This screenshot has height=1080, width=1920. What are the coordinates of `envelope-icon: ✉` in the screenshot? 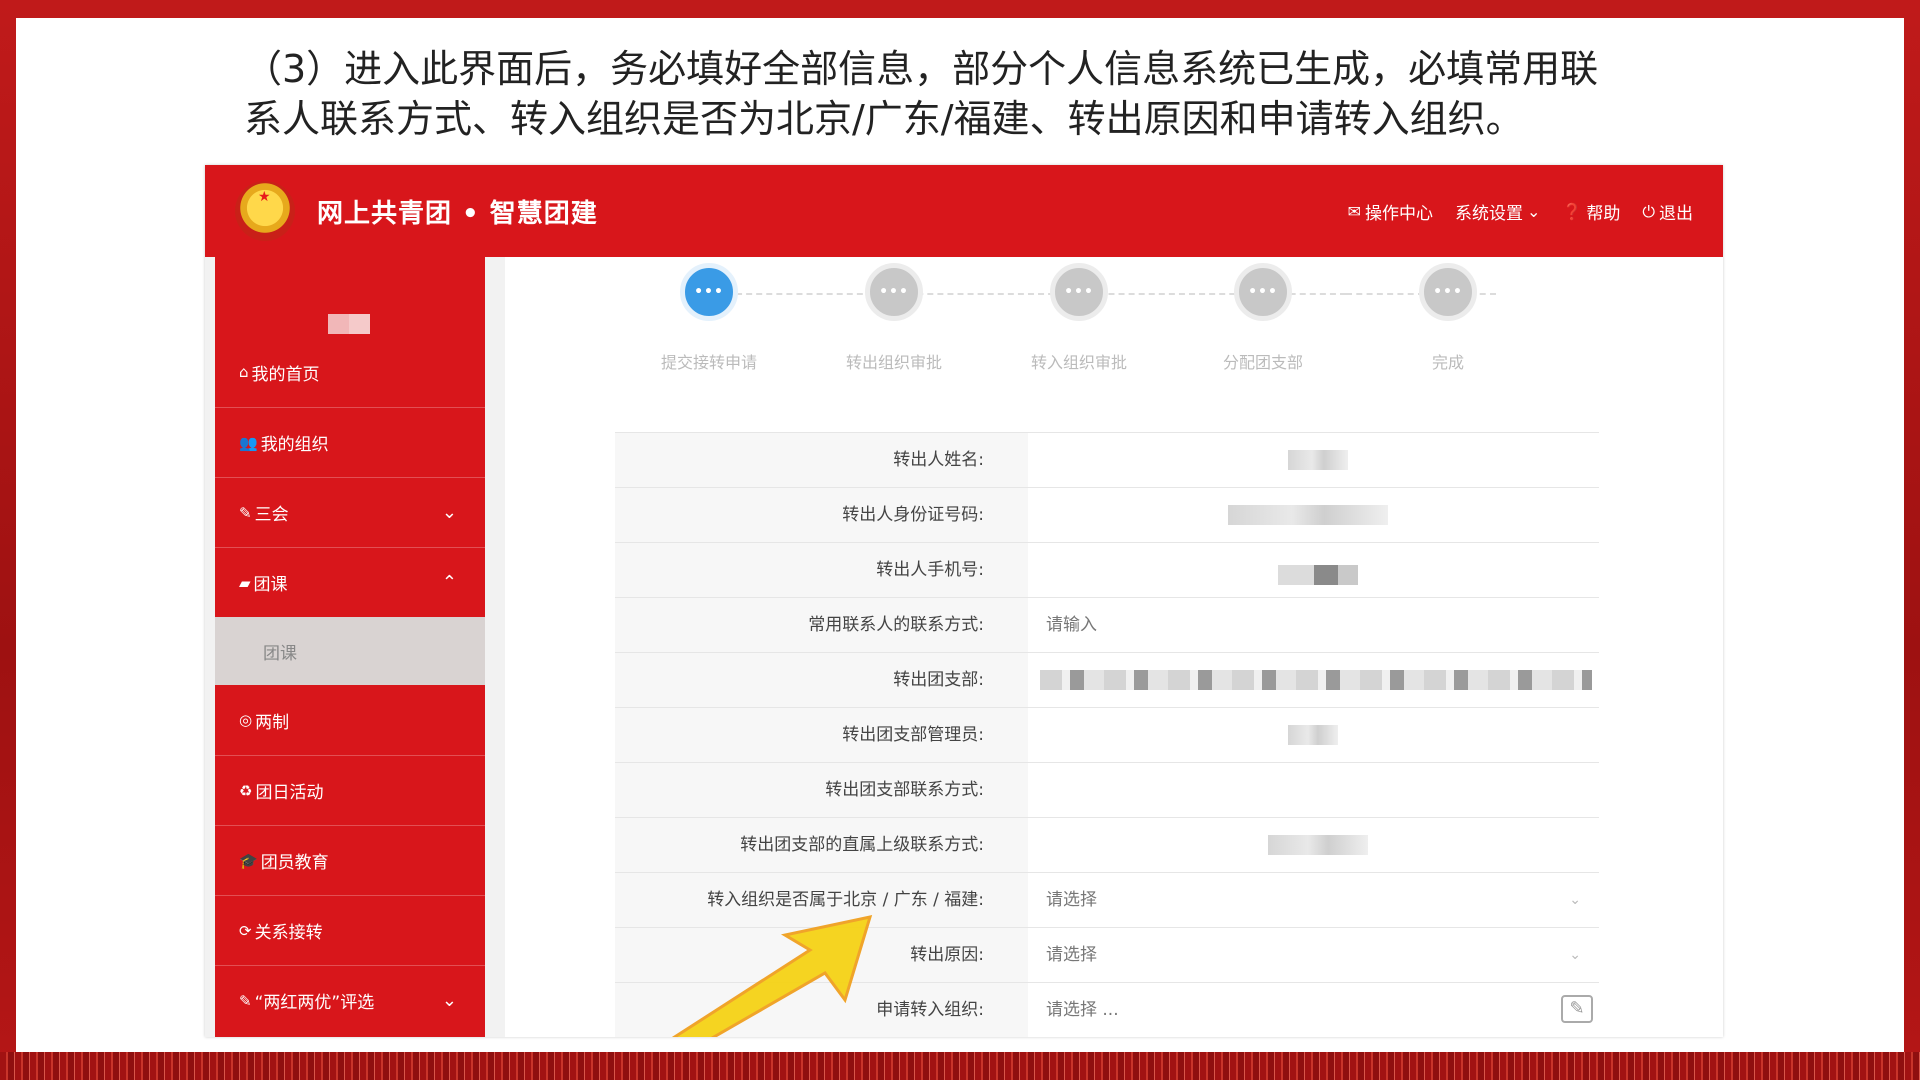 It's located at (1354, 211).